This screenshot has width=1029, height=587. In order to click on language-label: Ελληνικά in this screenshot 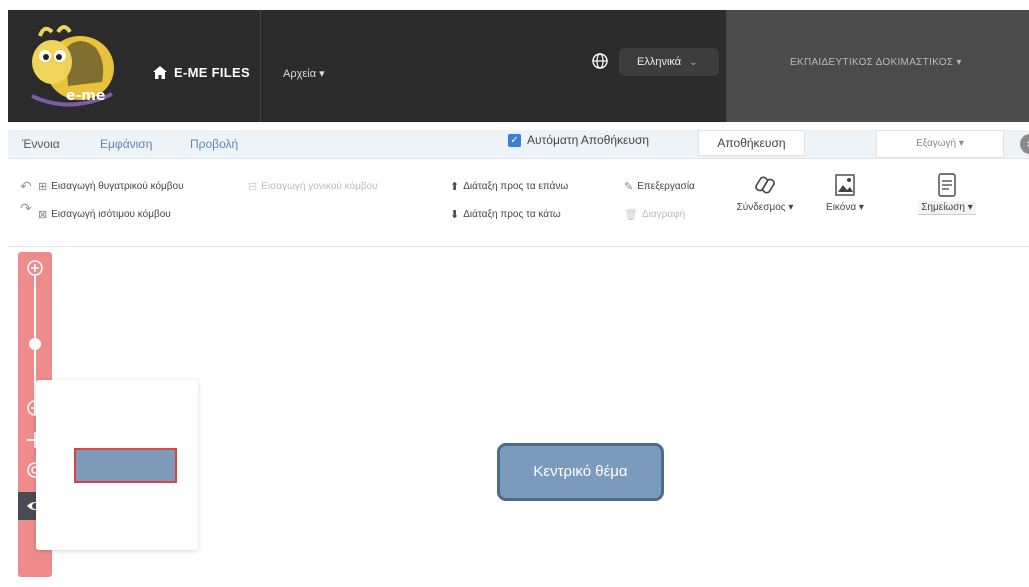, I will do `click(659, 62)`.